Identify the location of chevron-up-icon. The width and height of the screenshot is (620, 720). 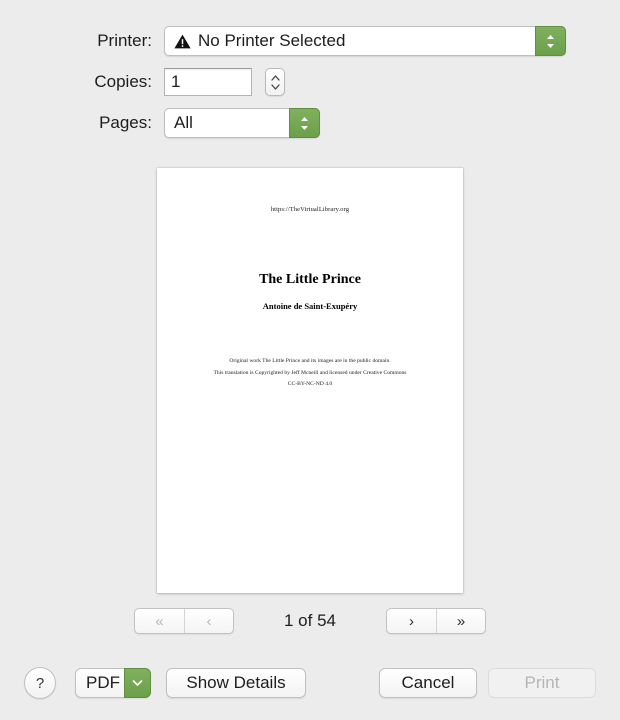
(275, 77).